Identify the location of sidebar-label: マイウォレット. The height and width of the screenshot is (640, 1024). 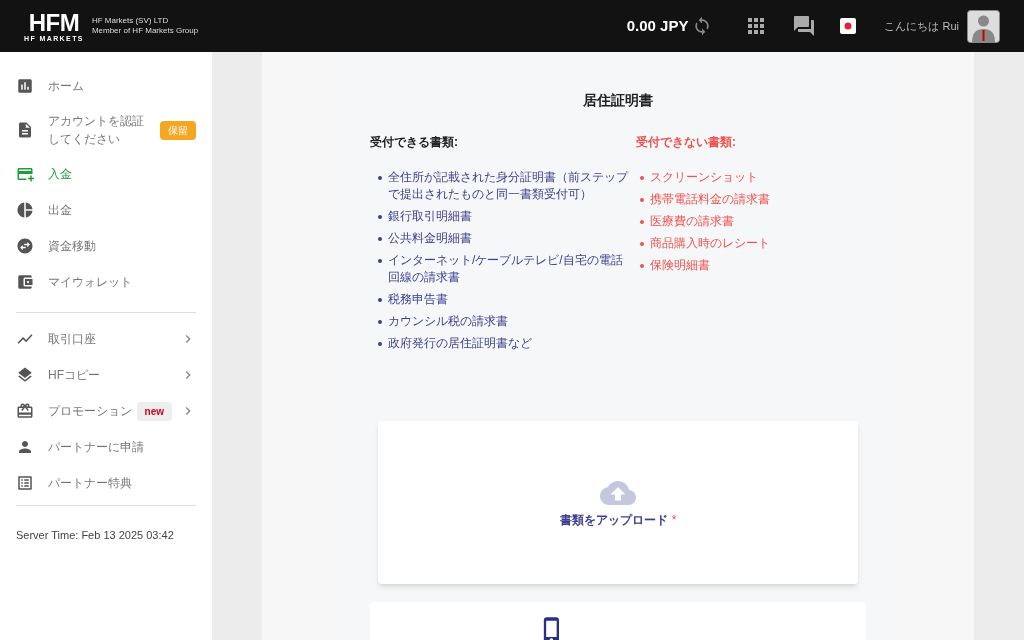
(90, 282).